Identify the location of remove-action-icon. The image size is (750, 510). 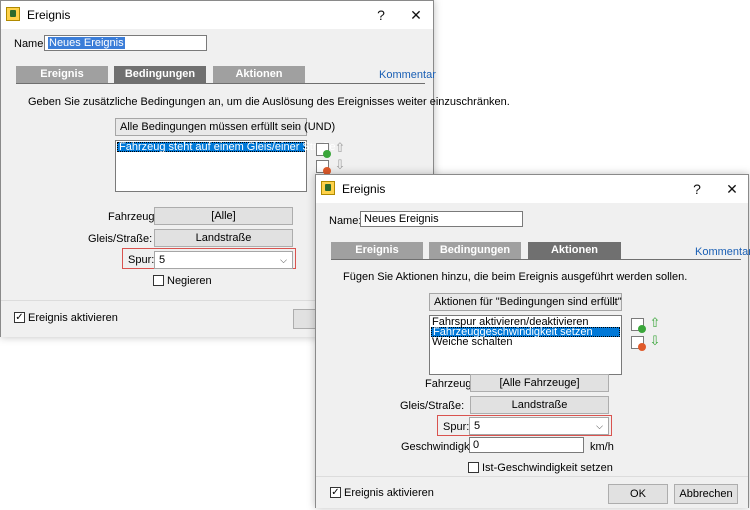
(638, 343).